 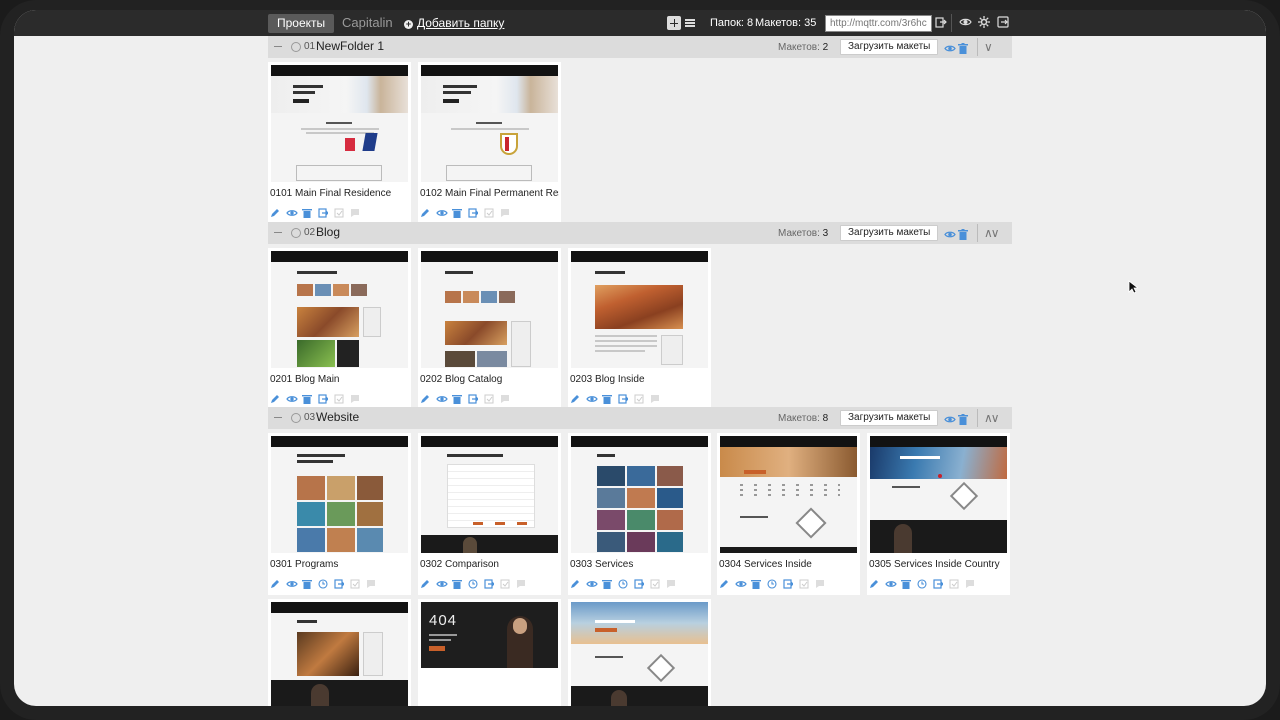 I want to click on layout-card: 0201 Blog Main, so click(x=339, y=329).